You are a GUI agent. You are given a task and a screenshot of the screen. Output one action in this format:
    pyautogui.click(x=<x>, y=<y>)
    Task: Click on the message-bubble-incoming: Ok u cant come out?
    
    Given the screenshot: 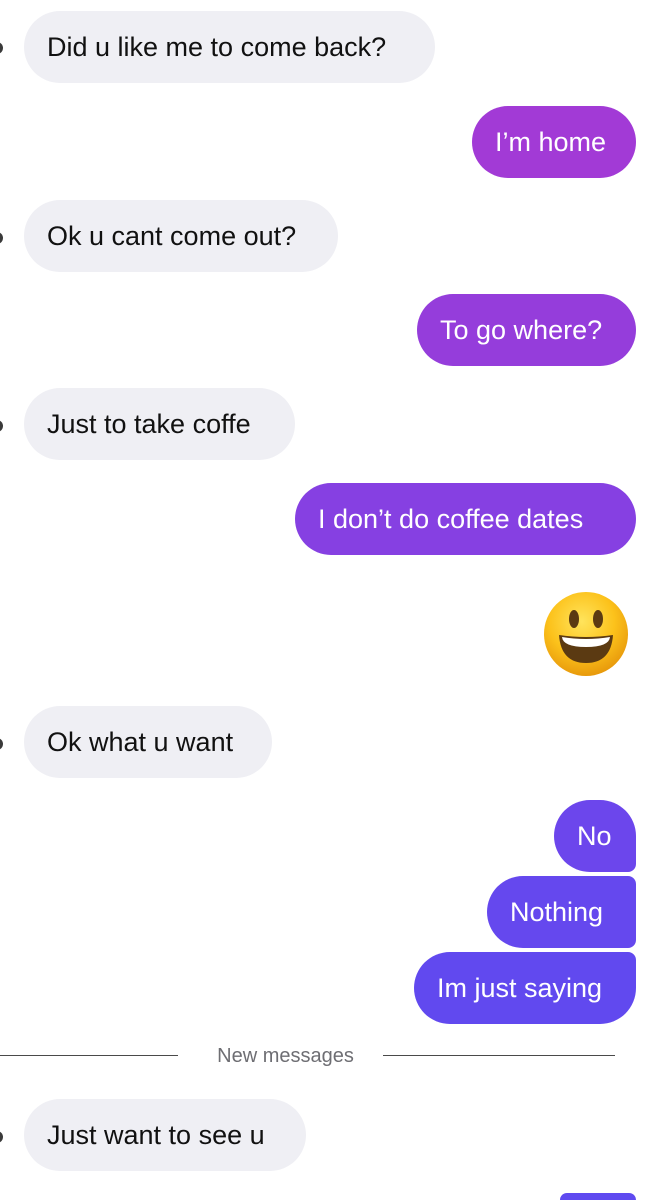 What is the action you would take?
    pyautogui.click(x=181, y=236)
    